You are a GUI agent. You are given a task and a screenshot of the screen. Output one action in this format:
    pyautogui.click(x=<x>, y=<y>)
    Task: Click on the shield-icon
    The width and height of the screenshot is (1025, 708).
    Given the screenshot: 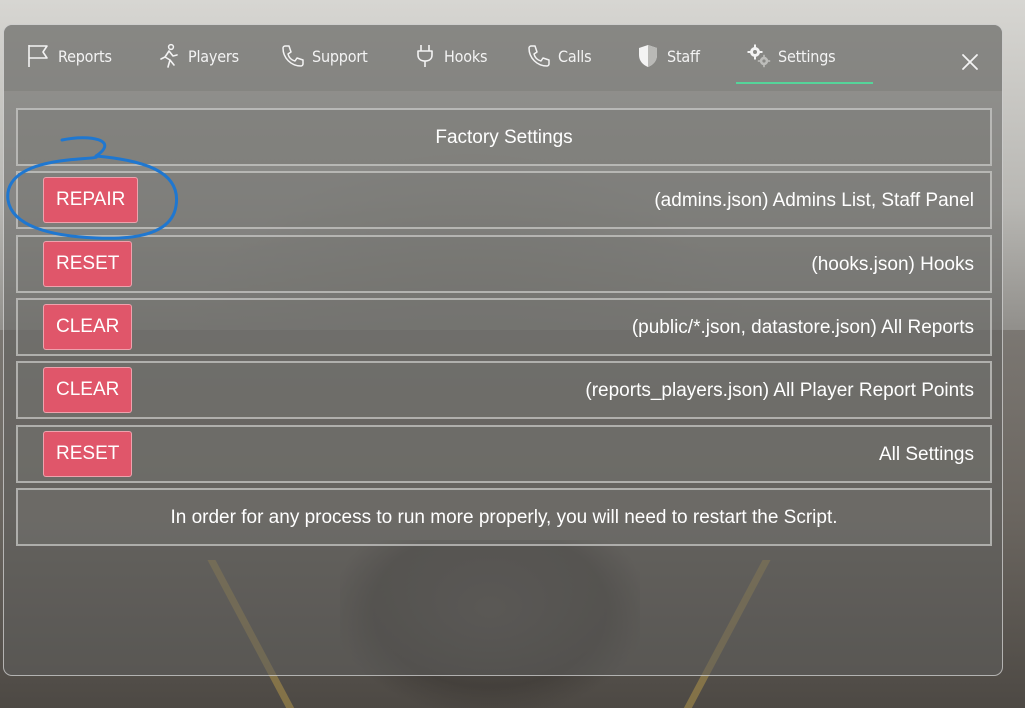 What is the action you would take?
    pyautogui.click(x=648, y=56)
    